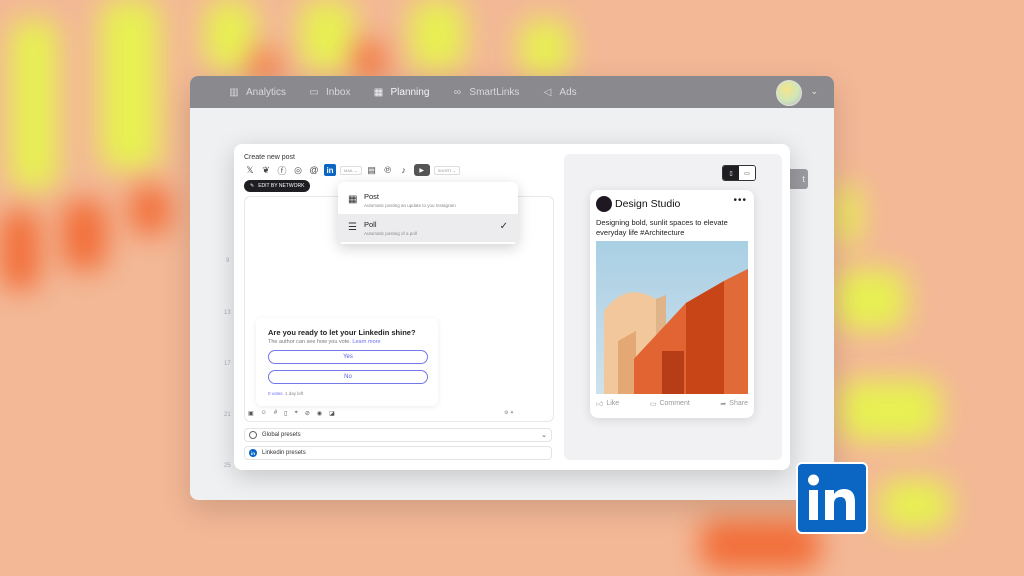 The width and height of the screenshot is (1024, 576). Describe the element at coordinates (264, 413) in the screenshot. I see `emoji-icon: ☺` at that location.